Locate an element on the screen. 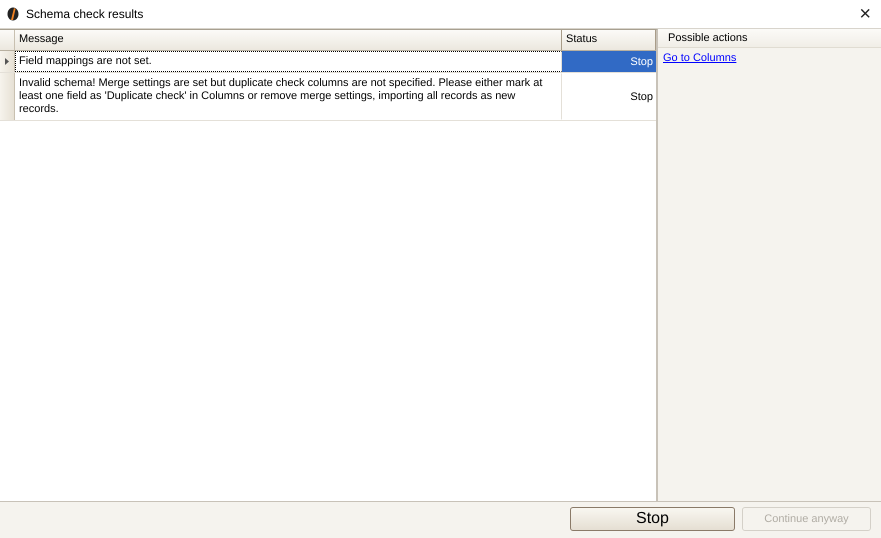  app-logo-icon is located at coordinates (13, 14).